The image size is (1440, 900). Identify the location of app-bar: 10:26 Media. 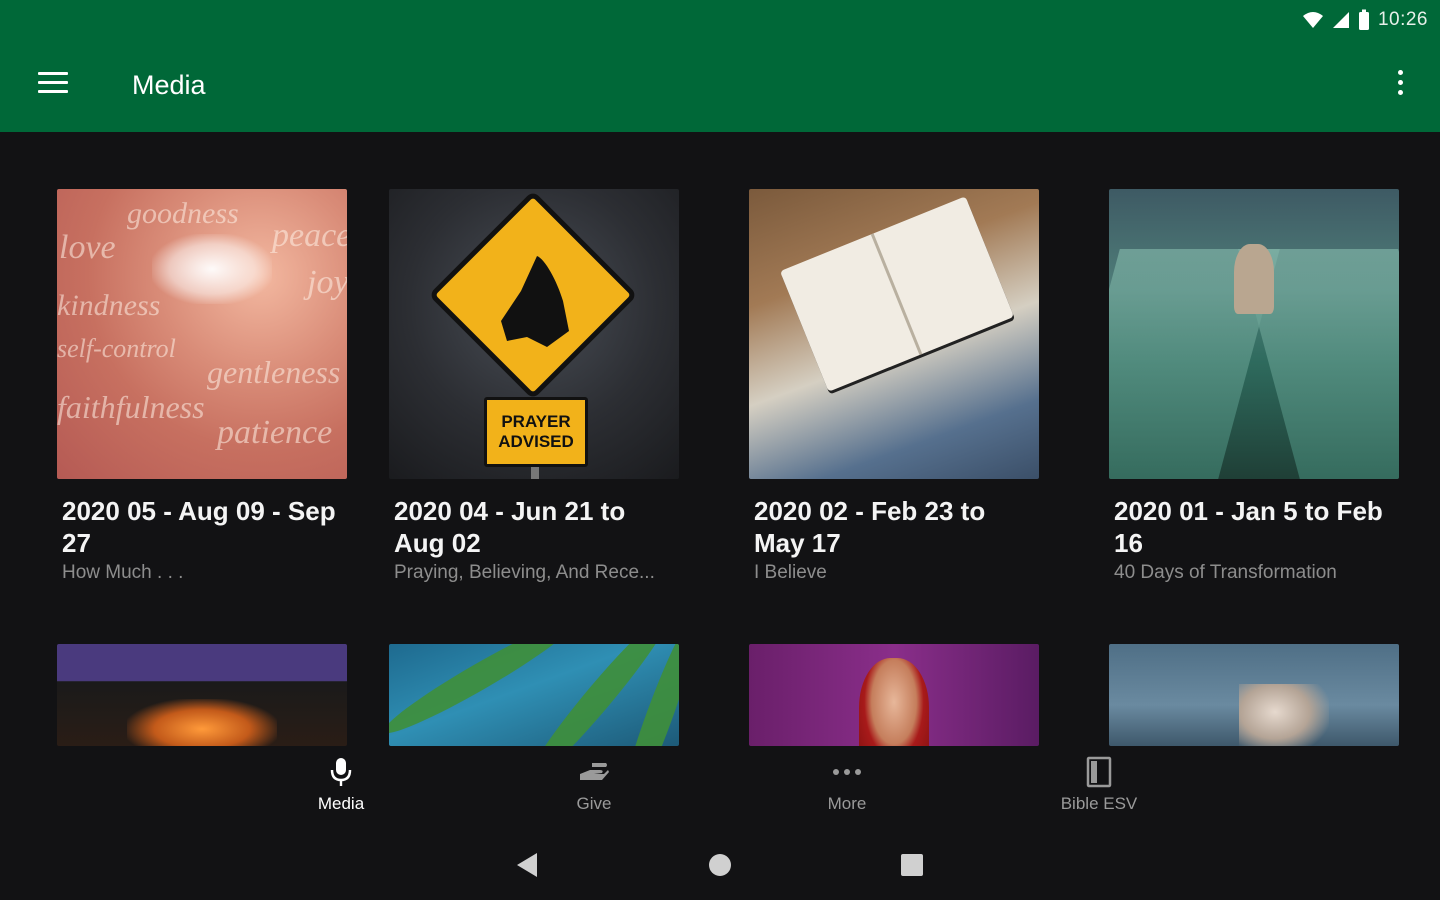
(720, 66).